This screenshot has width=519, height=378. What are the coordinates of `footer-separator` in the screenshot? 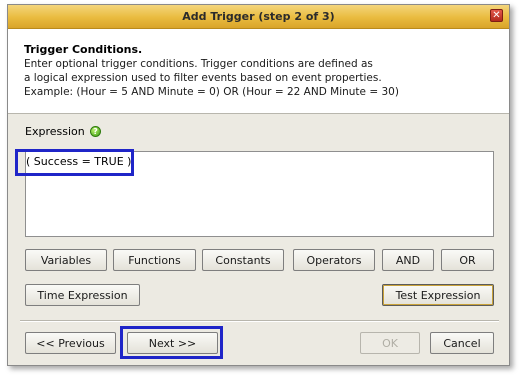 It's located at (259, 321).